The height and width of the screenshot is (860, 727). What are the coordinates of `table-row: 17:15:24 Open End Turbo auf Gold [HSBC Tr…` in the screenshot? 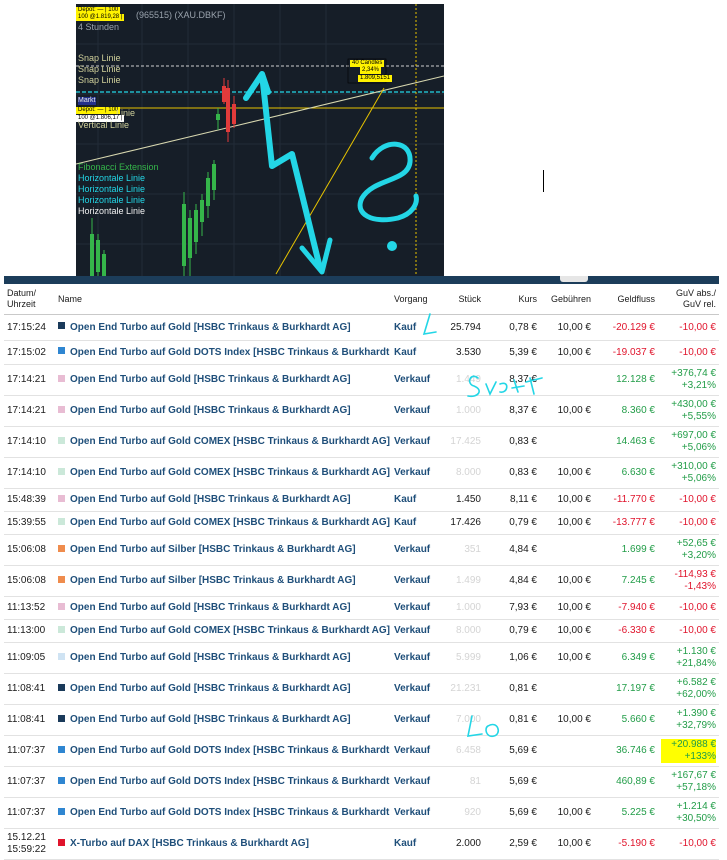 It's located at (361, 327).